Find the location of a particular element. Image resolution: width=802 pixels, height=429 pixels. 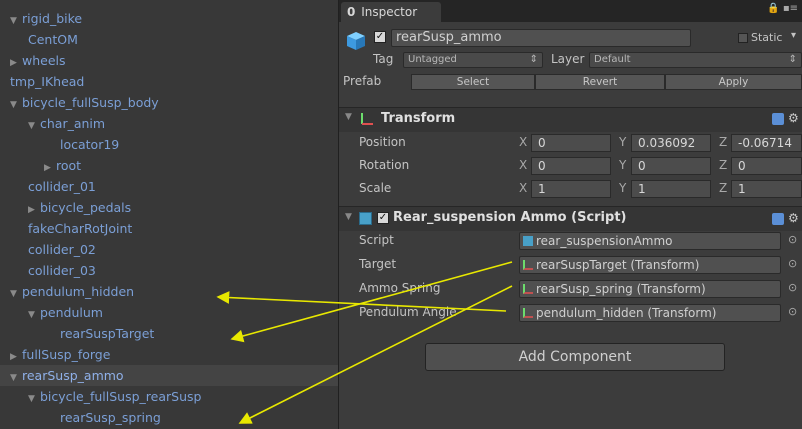

script-field-label: Script is located at coordinates (376, 240).